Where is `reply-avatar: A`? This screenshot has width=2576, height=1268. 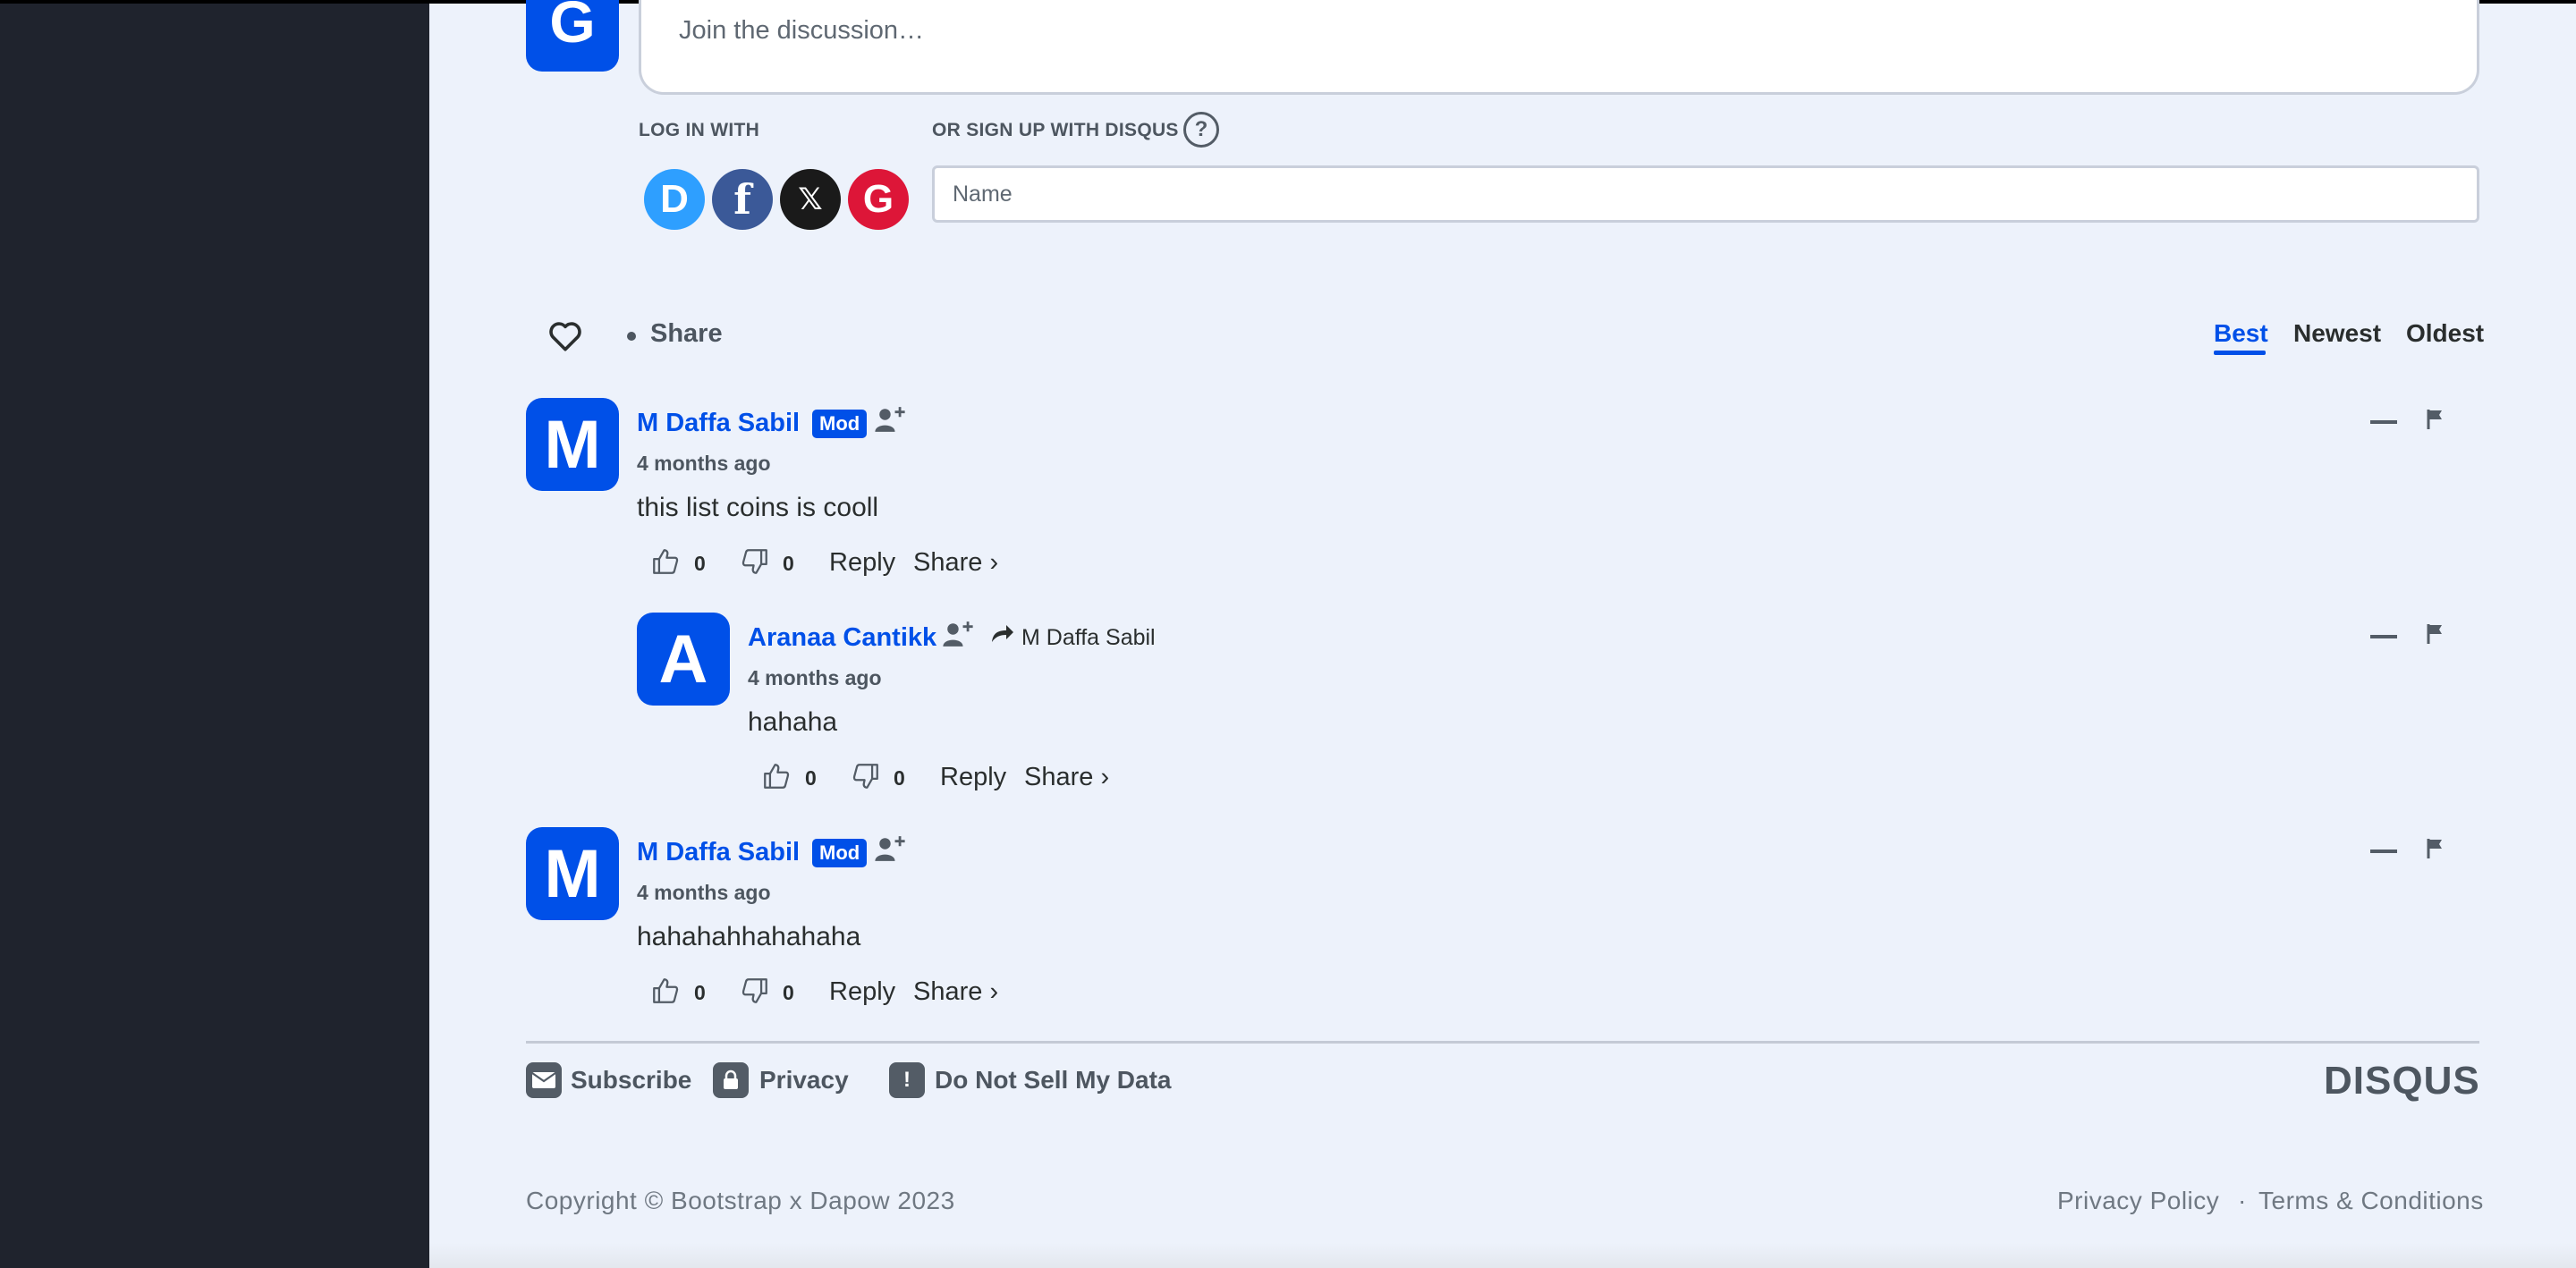
reply-avatar: A is located at coordinates (683, 659).